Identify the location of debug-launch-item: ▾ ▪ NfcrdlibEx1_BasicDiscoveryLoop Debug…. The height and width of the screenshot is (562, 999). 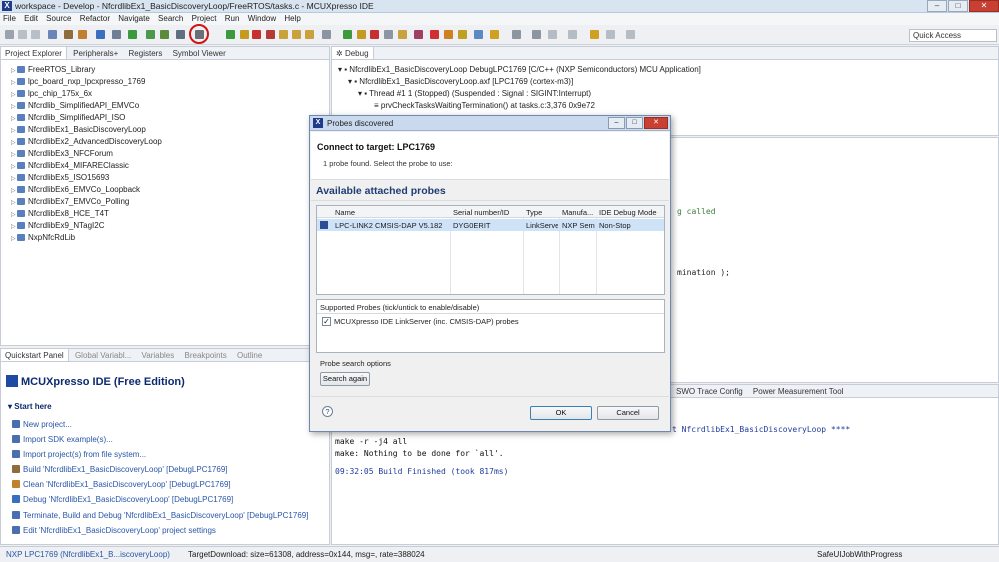
(519, 69).